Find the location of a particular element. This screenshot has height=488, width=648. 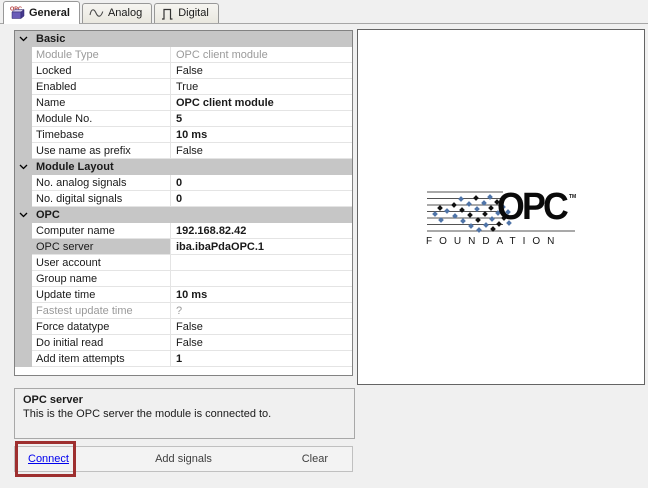

tab-digital-label: Digital is located at coordinates (193, 13).